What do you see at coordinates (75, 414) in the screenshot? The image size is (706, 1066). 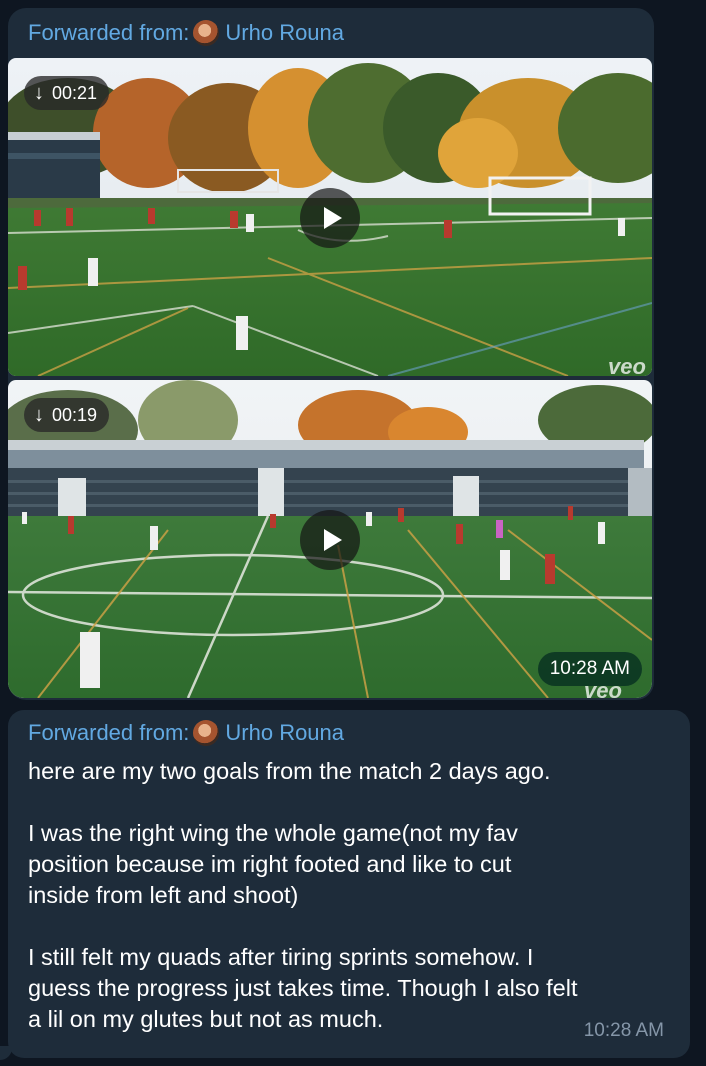 I see `video-duration-2: 00:19` at bounding box center [75, 414].